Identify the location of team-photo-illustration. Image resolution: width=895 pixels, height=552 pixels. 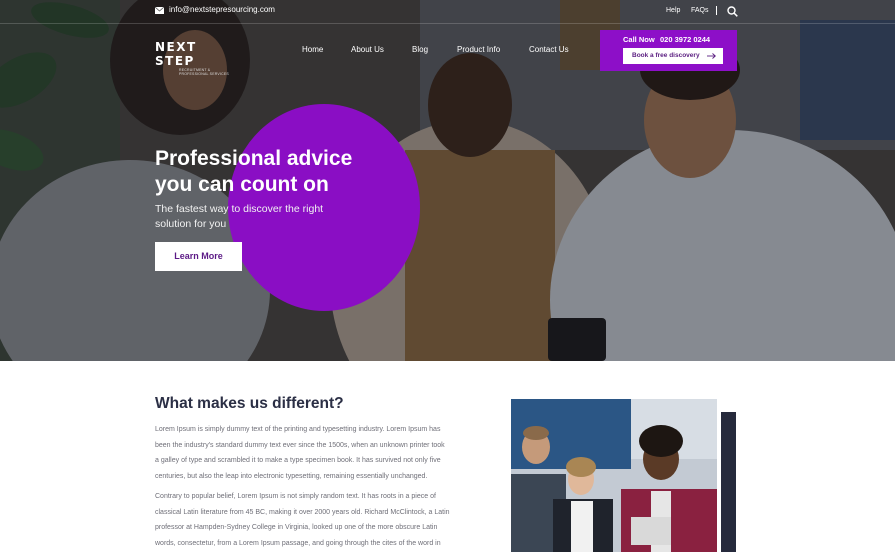
(614, 475).